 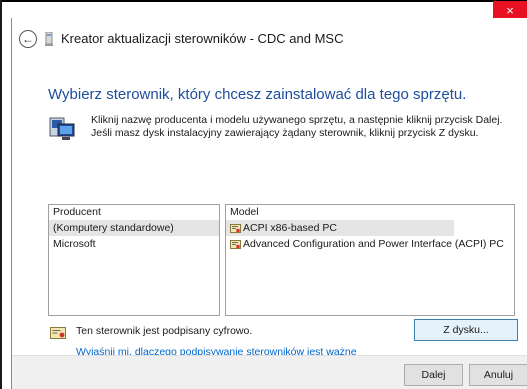 What do you see at coordinates (49, 39) in the screenshot?
I see `device-wizard-icon` at bounding box center [49, 39].